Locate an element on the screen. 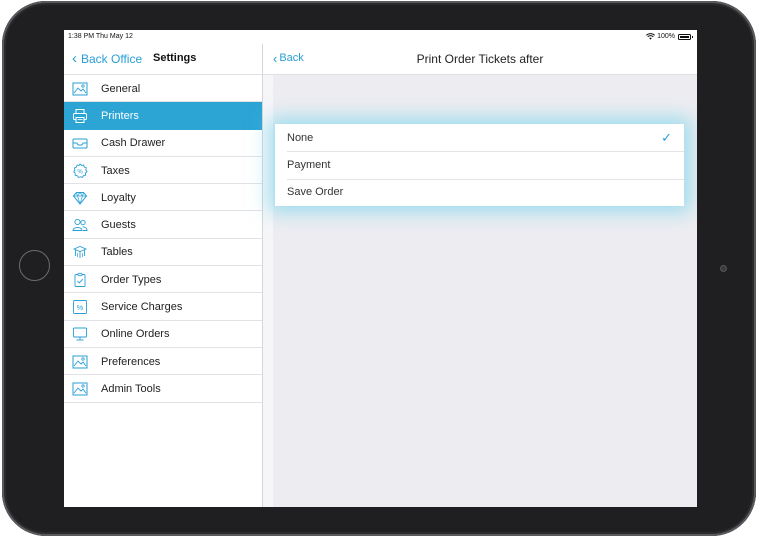  sidebar-item-label: Online Orders is located at coordinates (135, 334).